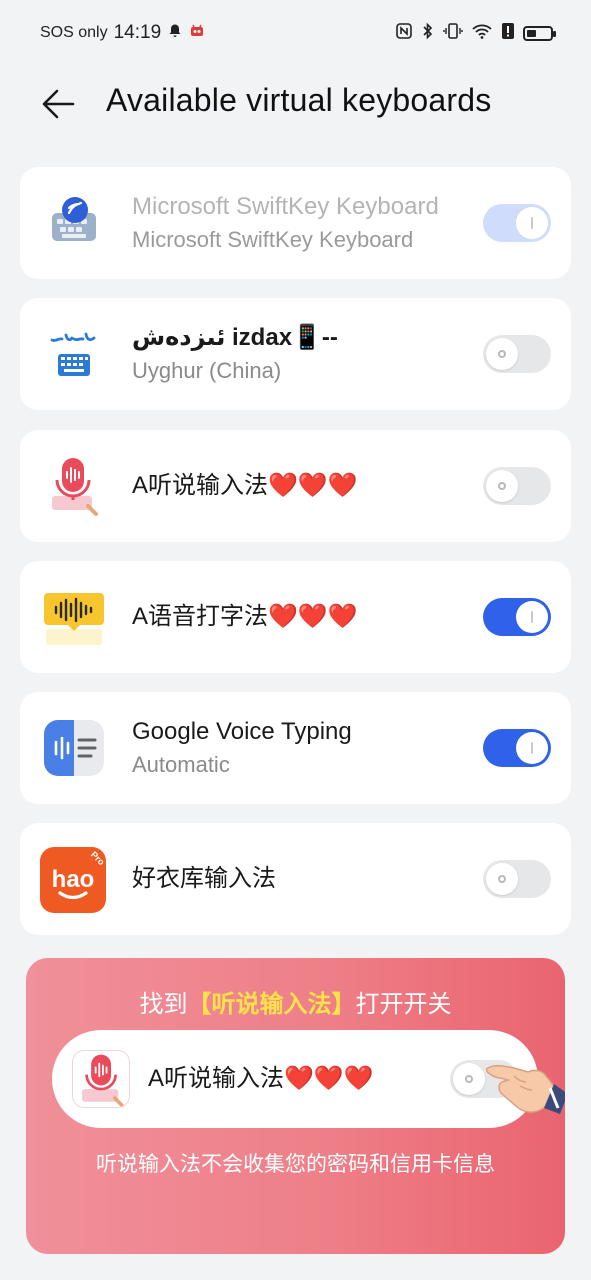  I want to click on hao-pro-icon: hao Pro, so click(73, 880).